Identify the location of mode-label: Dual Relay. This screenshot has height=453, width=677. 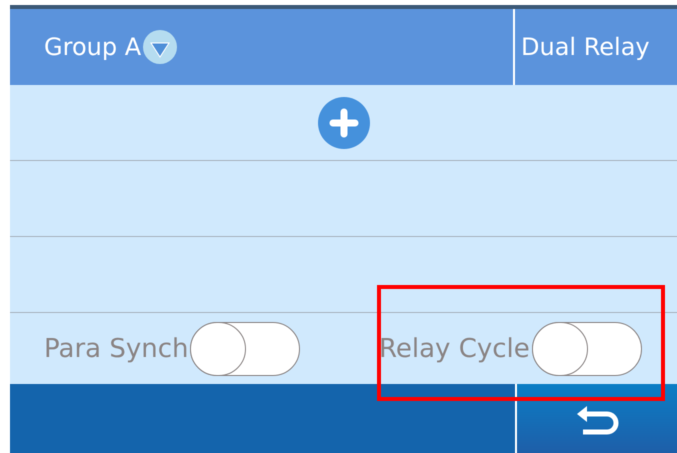
(585, 47).